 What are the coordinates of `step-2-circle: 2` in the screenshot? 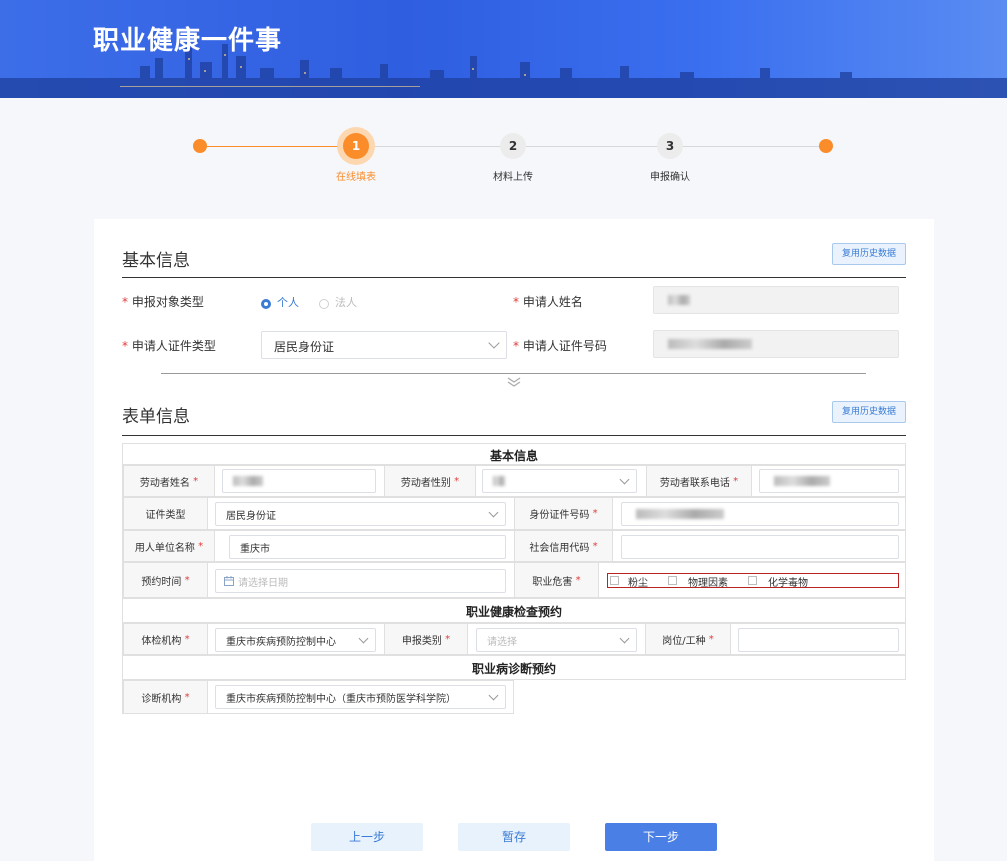 It's located at (513, 146).